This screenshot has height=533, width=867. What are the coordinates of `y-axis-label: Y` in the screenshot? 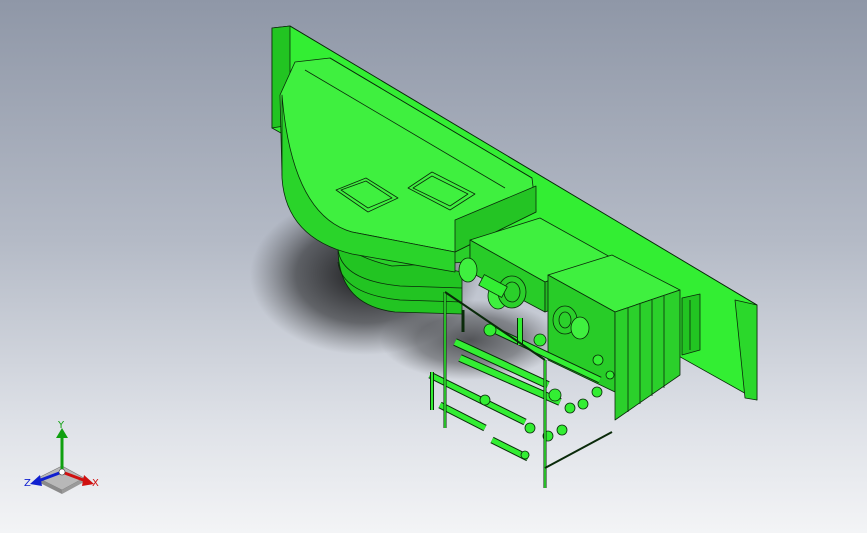 It's located at (61, 425).